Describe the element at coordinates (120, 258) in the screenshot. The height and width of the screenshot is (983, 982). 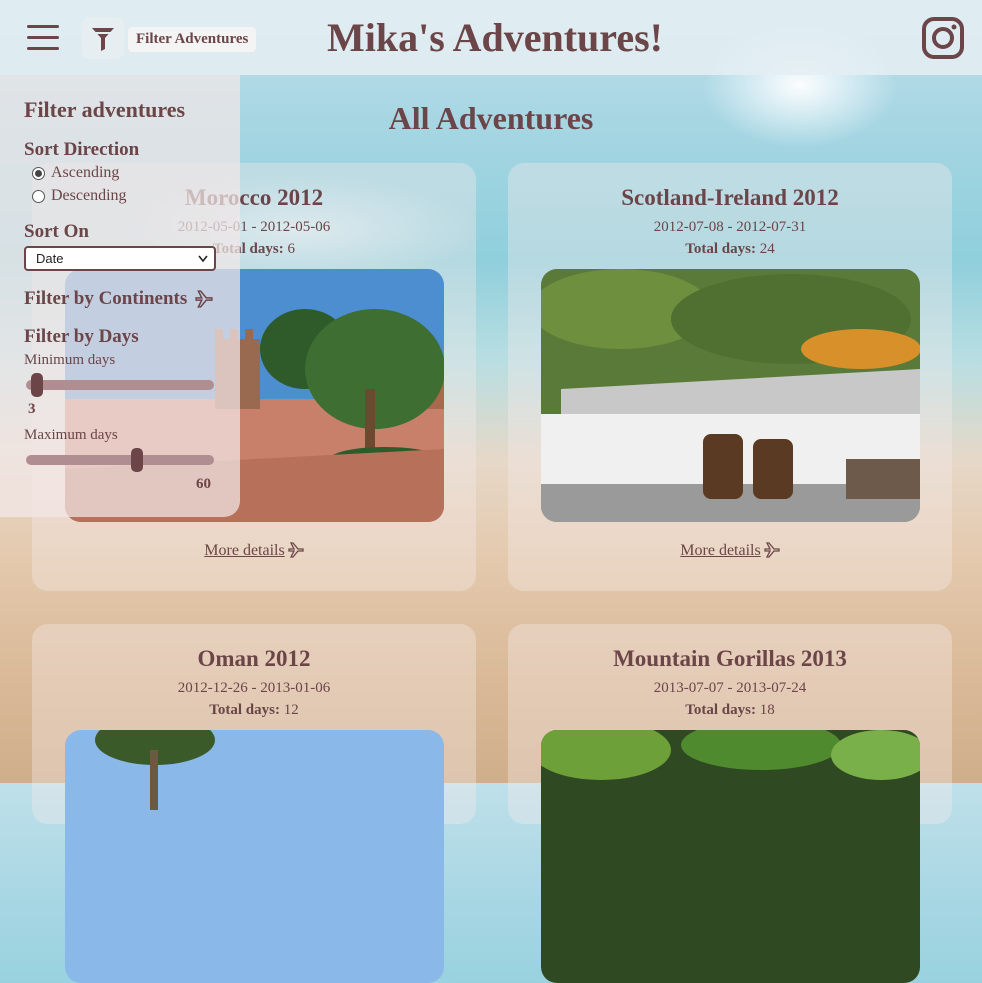
I see `sort-on-select: Date` at that location.